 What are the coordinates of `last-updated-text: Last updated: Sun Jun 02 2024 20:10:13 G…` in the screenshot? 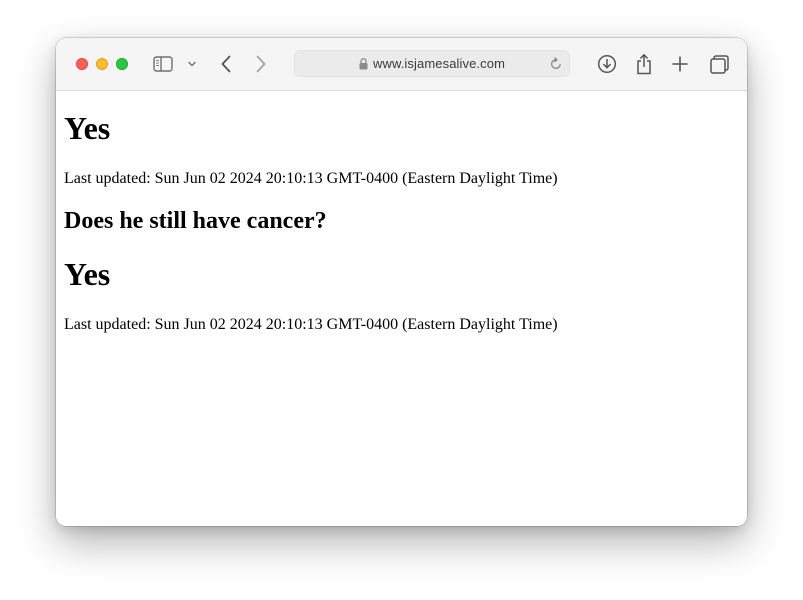 It's located at (311, 178).